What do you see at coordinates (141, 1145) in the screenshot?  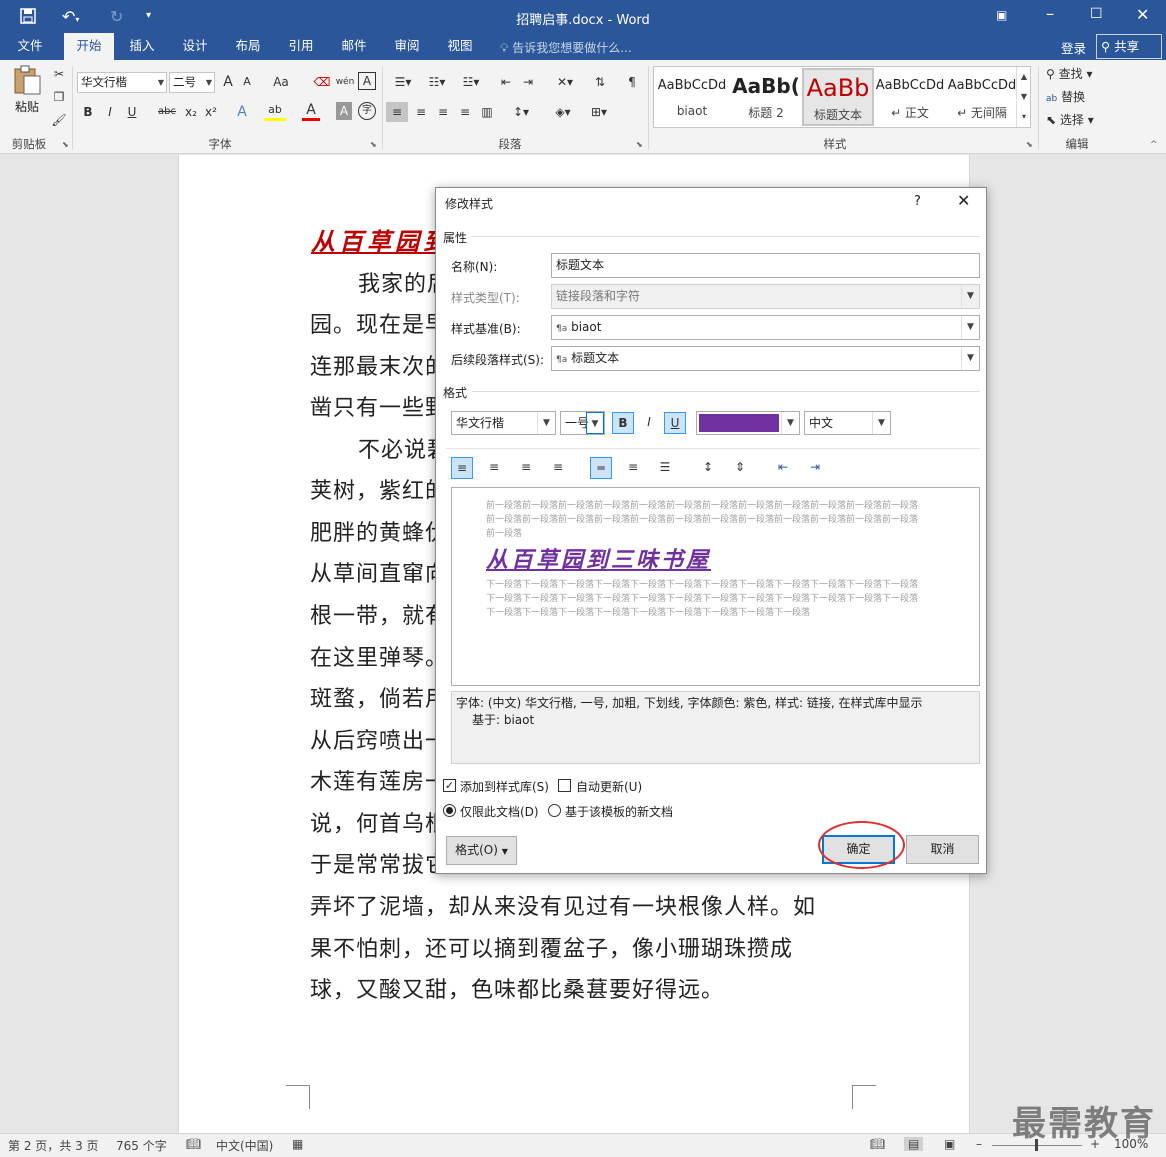 I see `word-count: 765 个字` at bounding box center [141, 1145].